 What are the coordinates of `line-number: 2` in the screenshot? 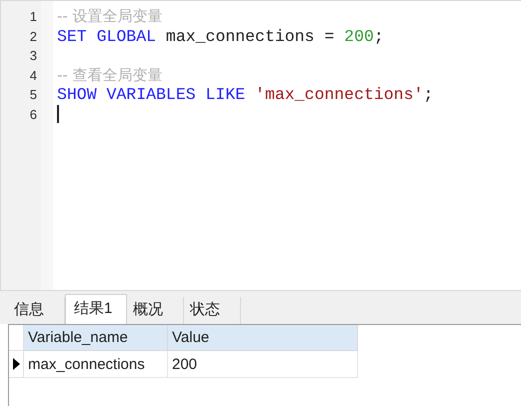 It's located at (33, 36).